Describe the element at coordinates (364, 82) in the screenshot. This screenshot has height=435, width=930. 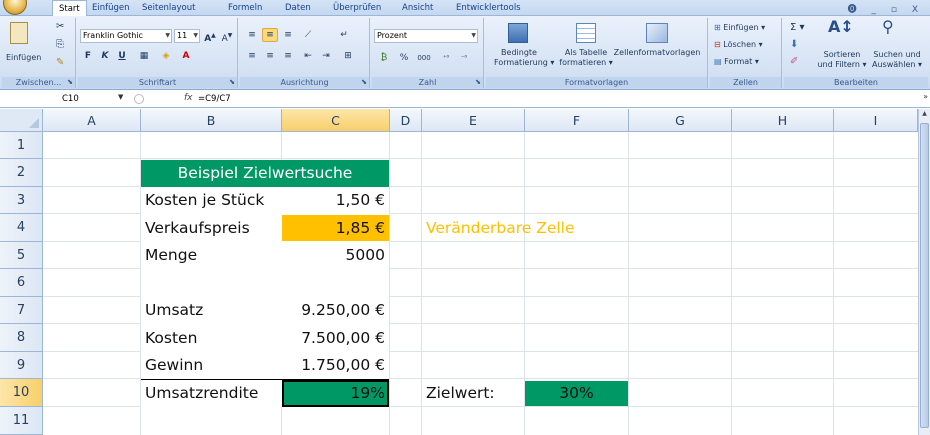
I see `alignment-launcher-icon: ⬊` at that location.